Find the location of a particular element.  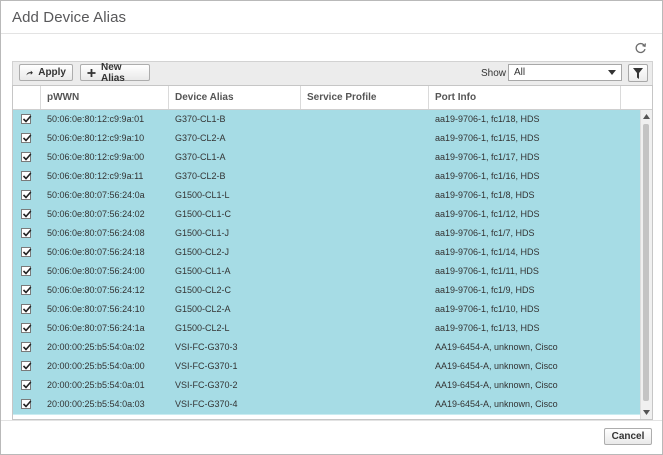

cell-pwwn: 20:00:00:25:b5:54:0a:00 is located at coordinates (96, 366).